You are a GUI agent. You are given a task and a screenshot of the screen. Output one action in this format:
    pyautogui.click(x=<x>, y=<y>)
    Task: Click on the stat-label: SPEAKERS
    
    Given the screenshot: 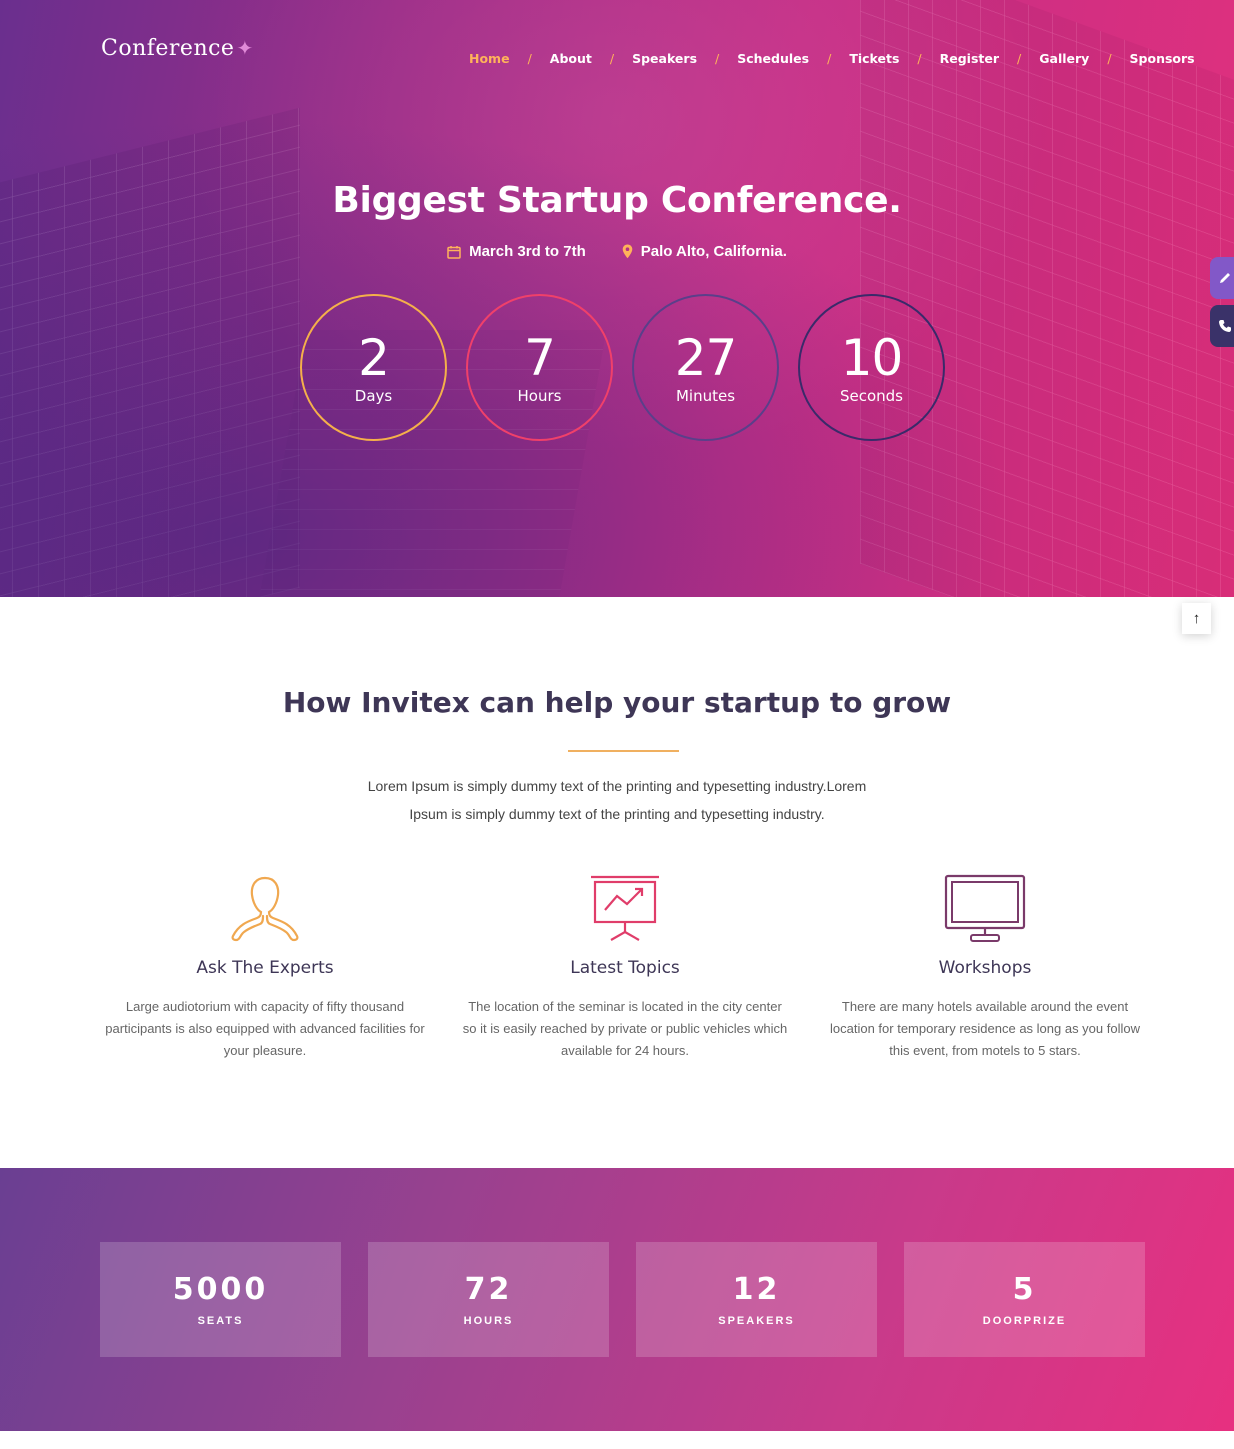 What is the action you would take?
    pyautogui.click(x=756, y=1321)
    